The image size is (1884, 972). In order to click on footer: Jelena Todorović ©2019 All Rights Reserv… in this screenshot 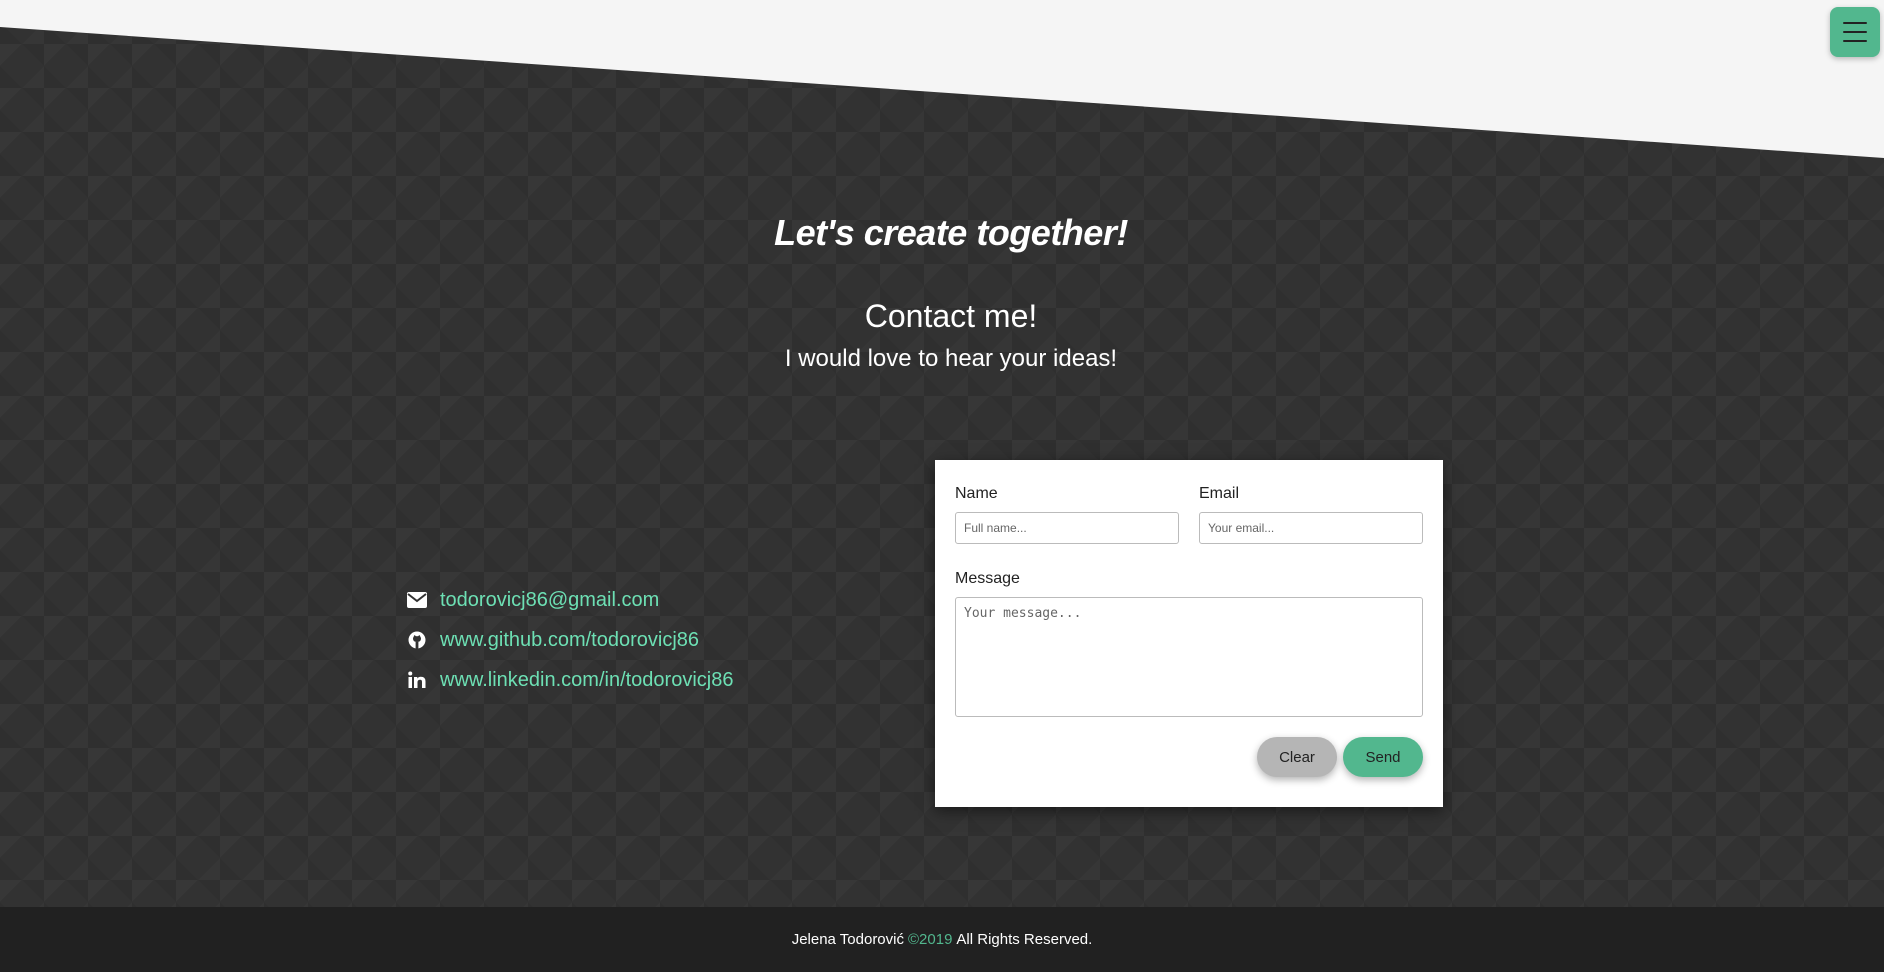, I will do `click(942, 939)`.